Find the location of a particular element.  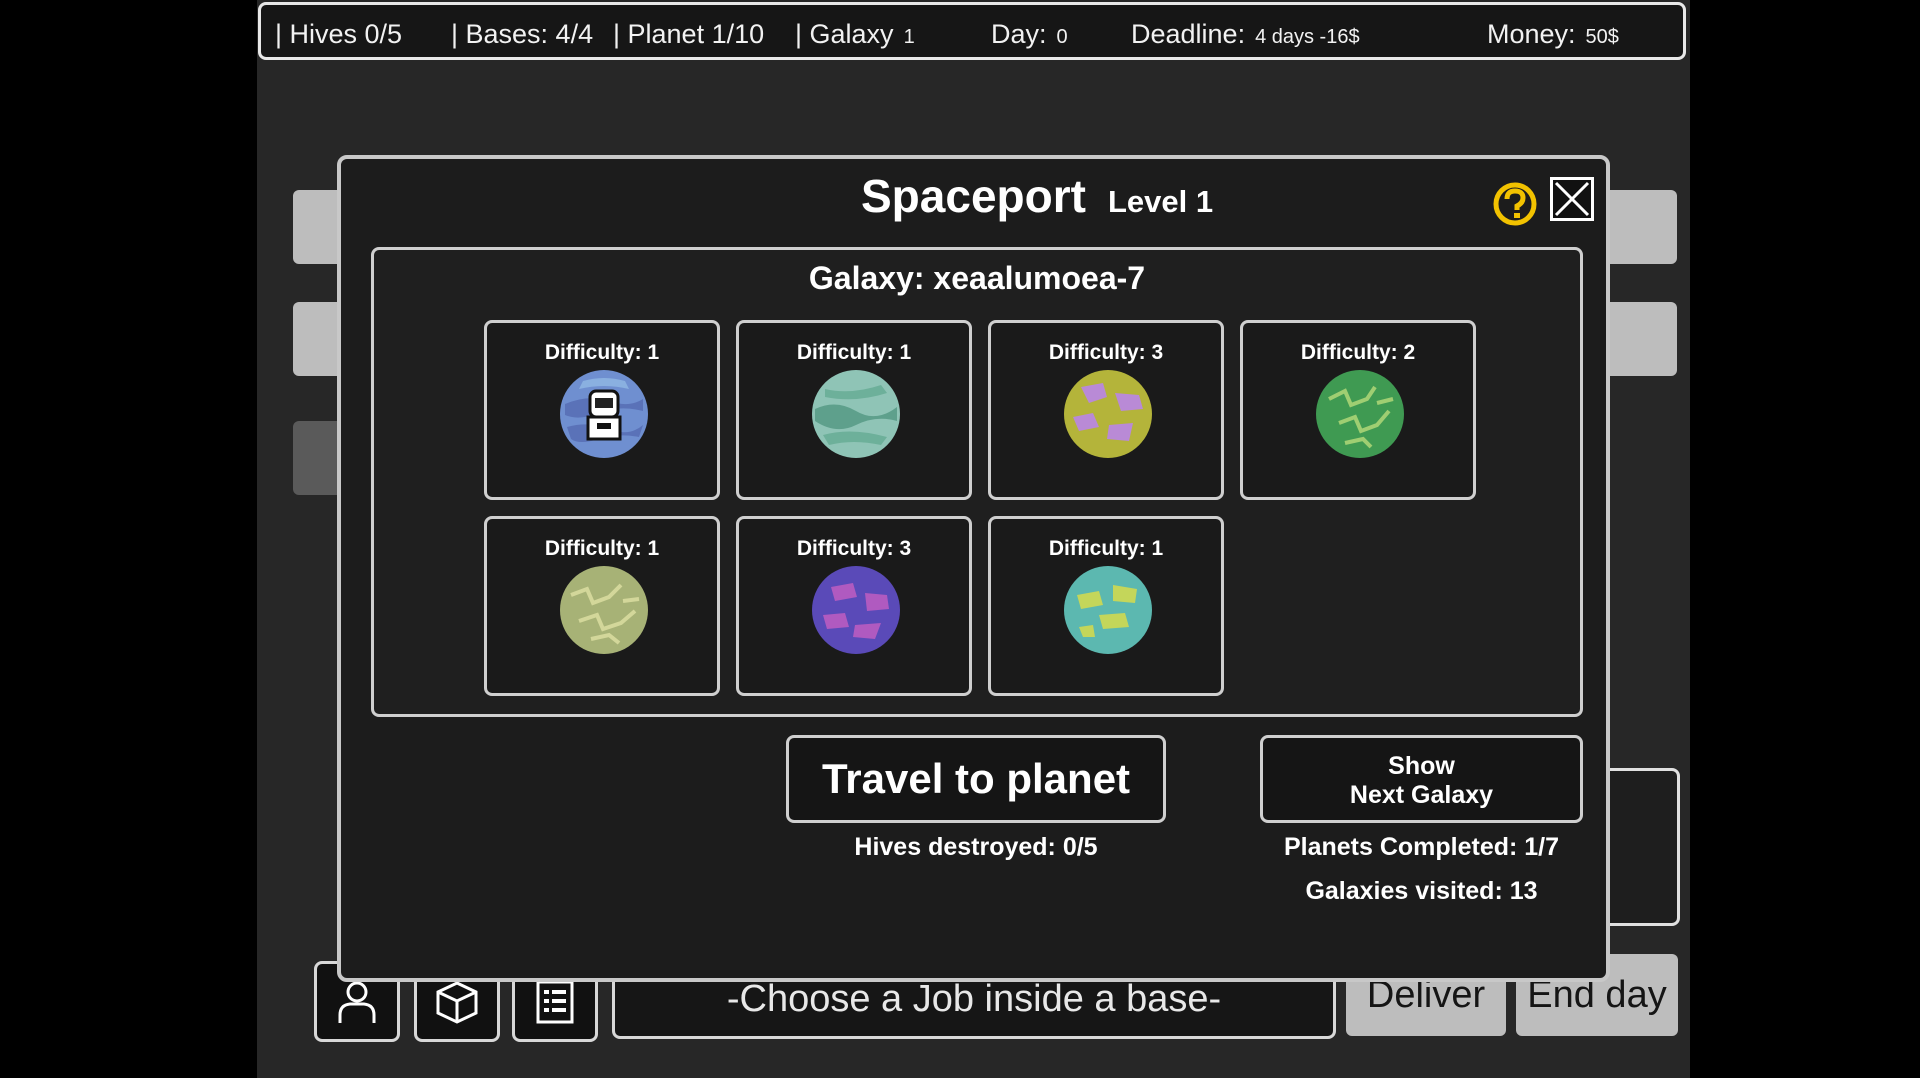

close-x-glyph is located at coordinates (1572, 199).